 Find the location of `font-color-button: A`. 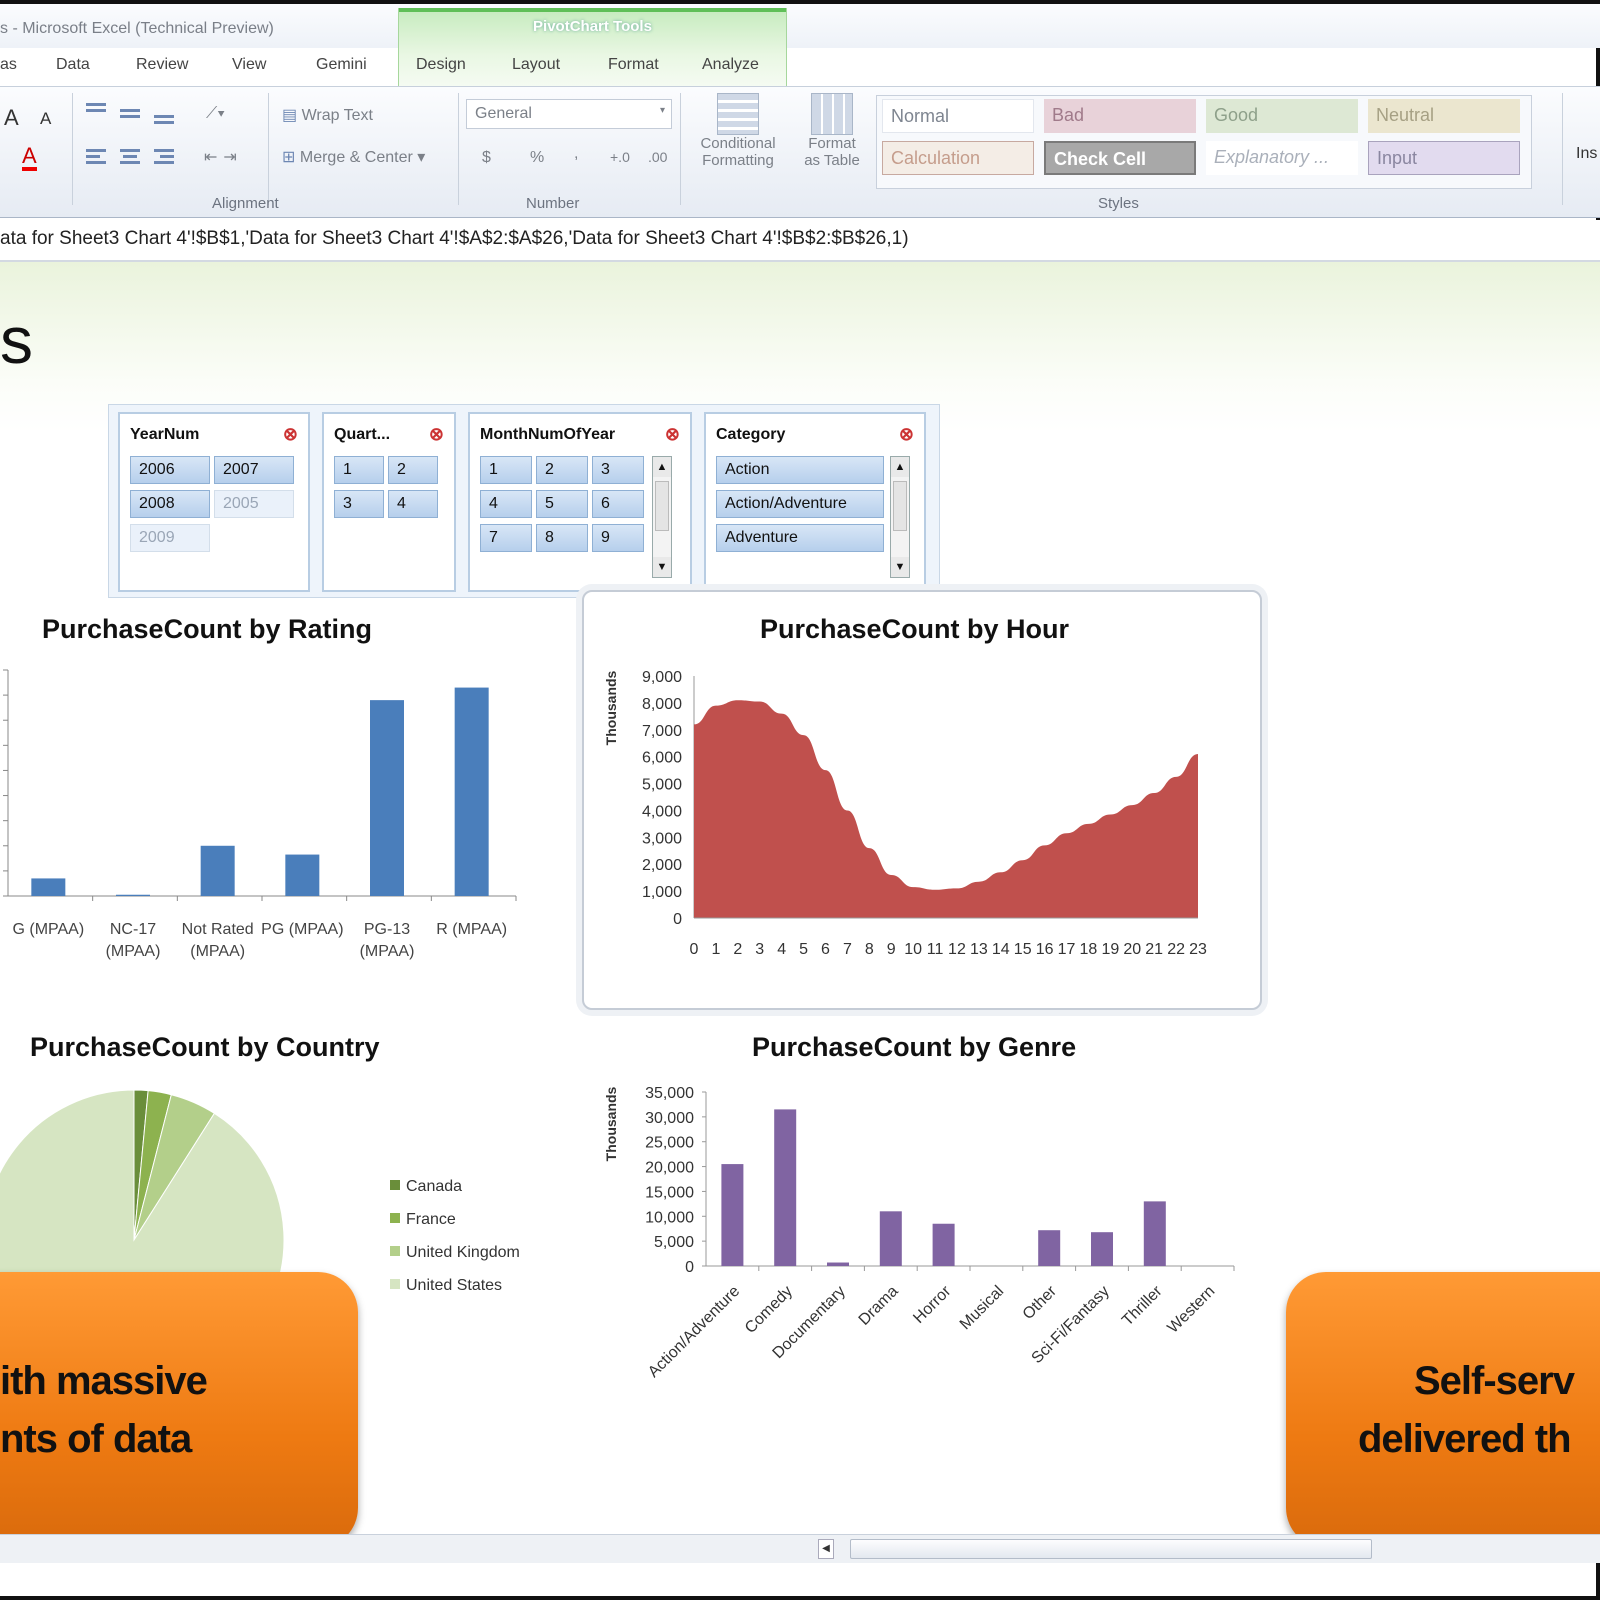

font-color-button: A is located at coordinates (29, 158).